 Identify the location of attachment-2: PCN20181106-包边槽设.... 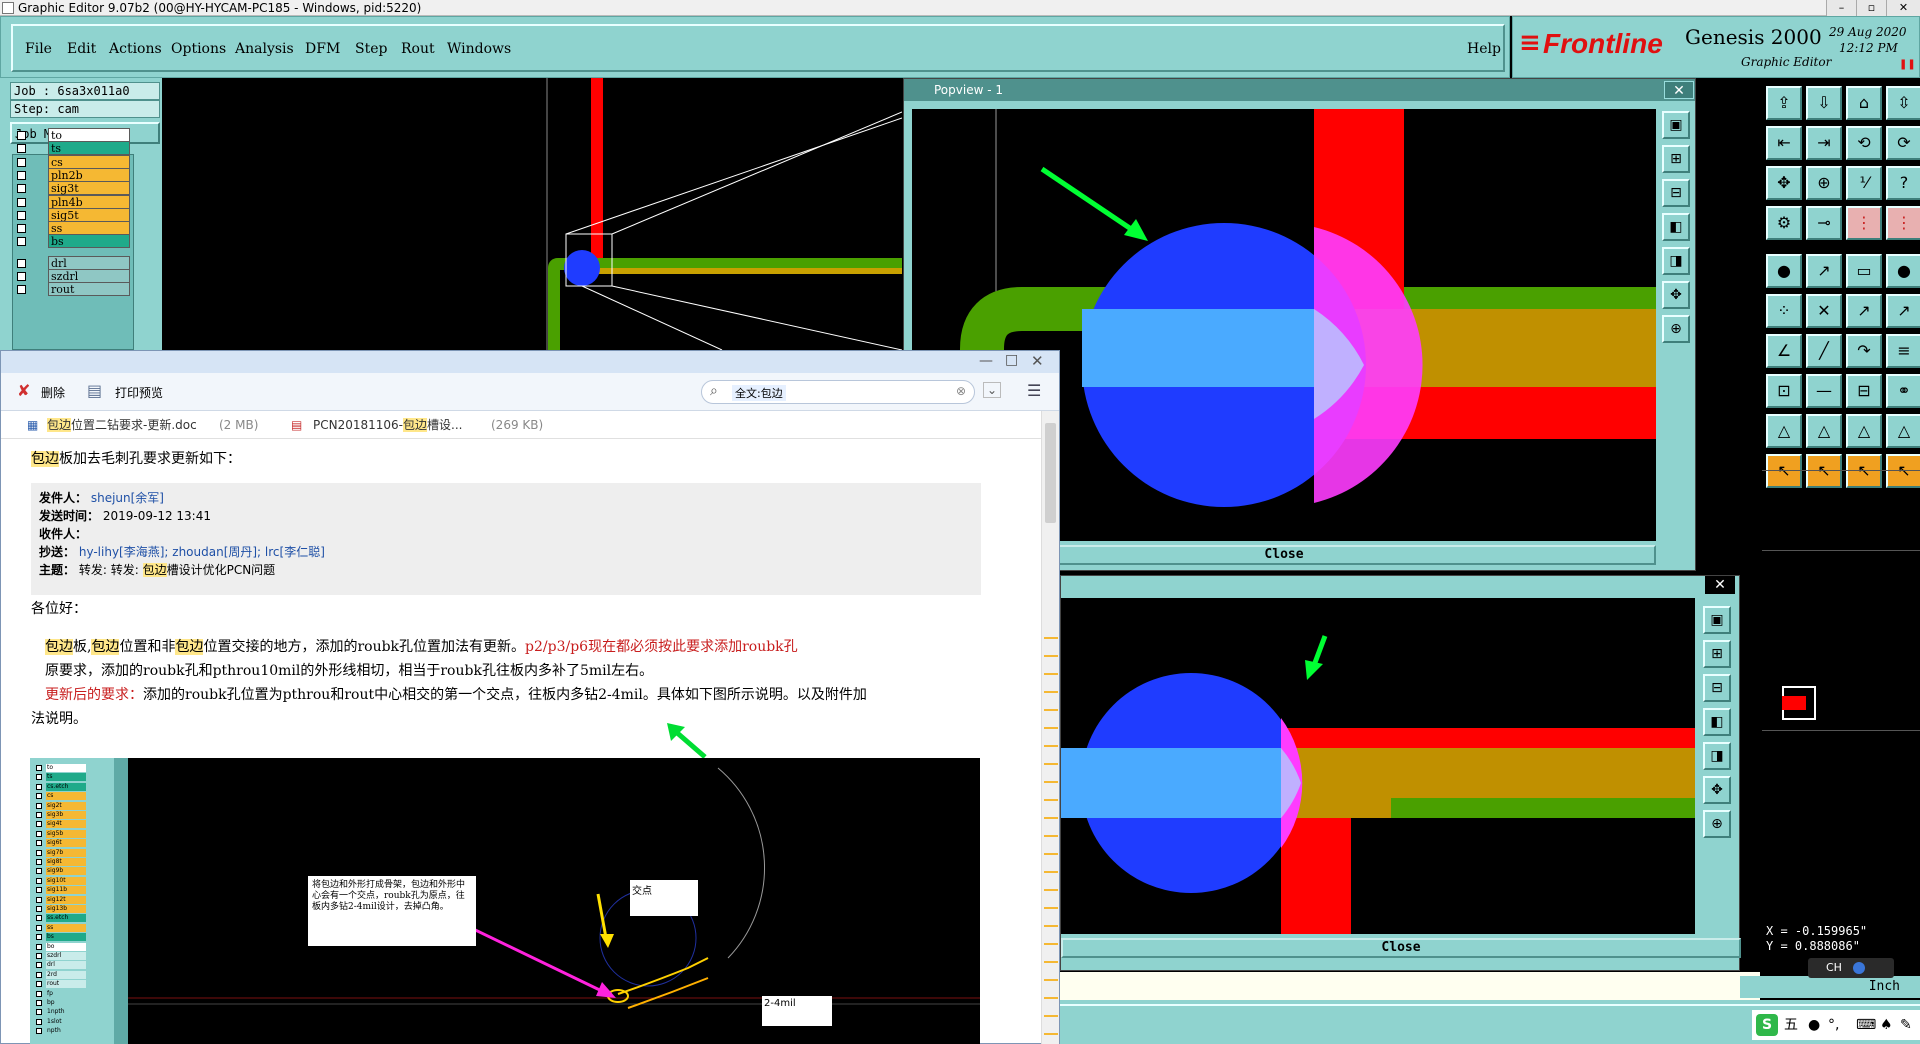
(387, 425).